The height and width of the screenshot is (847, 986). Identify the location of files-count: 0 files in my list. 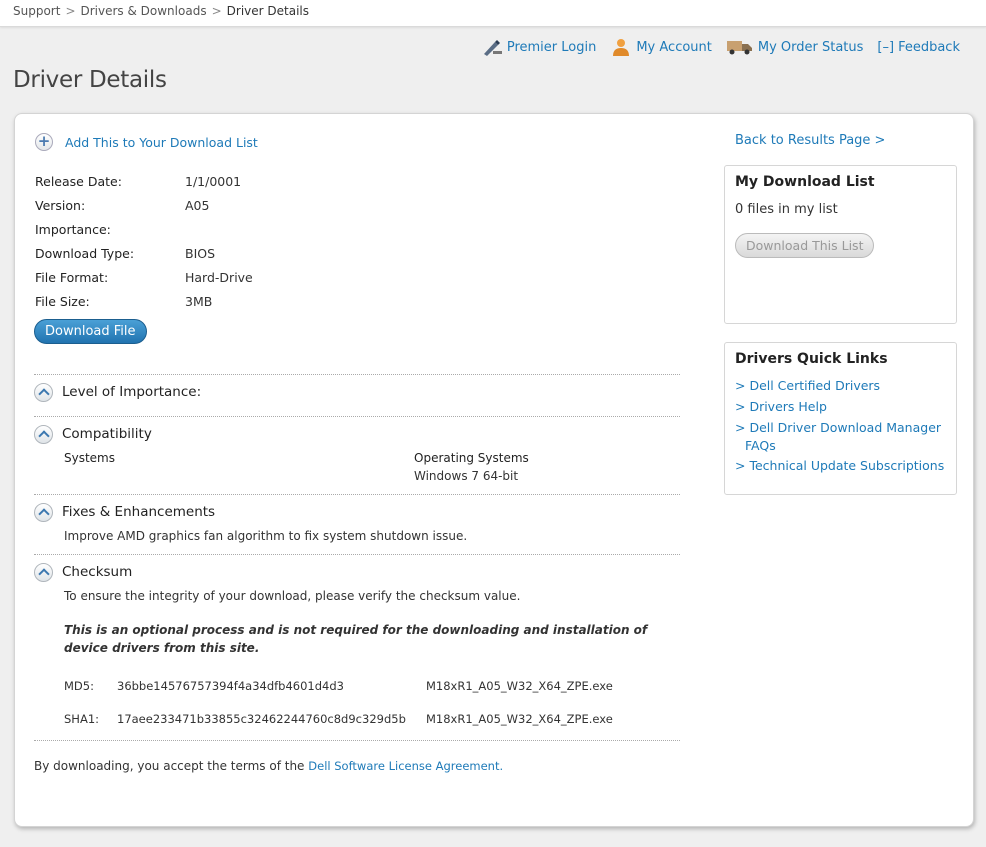
(786, 209).